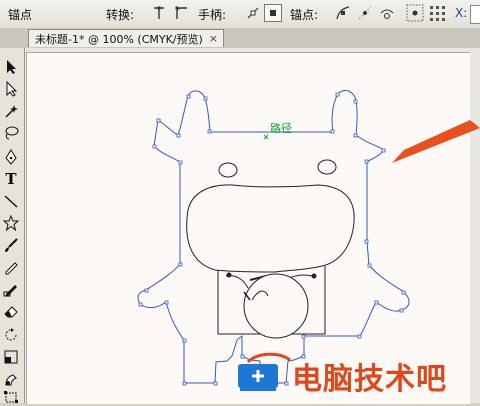  I want to click on cow-muzzle-path, so click(270, 228).